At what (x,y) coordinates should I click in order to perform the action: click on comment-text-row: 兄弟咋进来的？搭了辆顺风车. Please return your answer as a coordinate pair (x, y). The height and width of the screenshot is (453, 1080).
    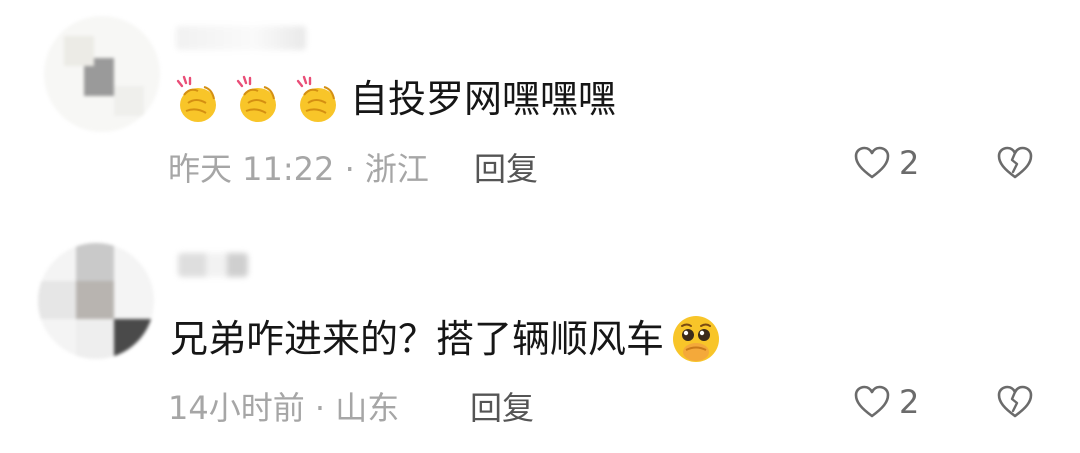
    Looking at the image, I should click on (446, 339).